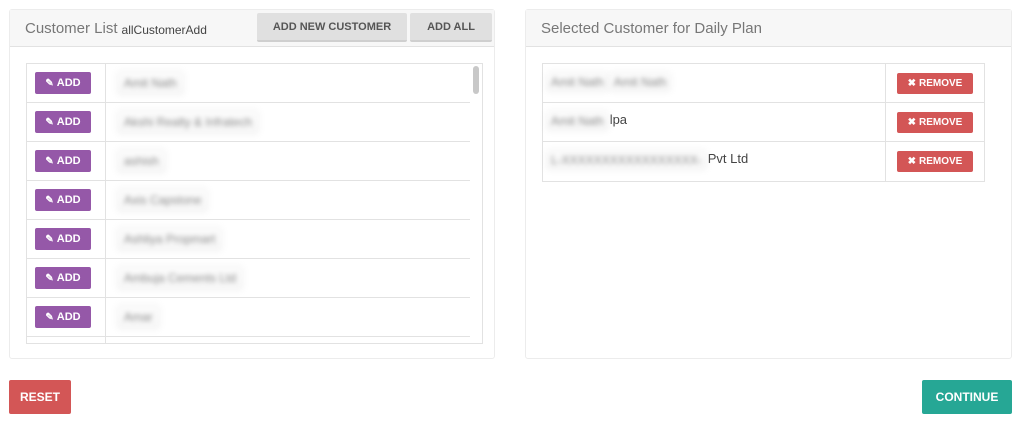 The image size is (1024, 421). I want to click on selected-customer-header: Selected Customer for Daily Plan, so click(768, 28).